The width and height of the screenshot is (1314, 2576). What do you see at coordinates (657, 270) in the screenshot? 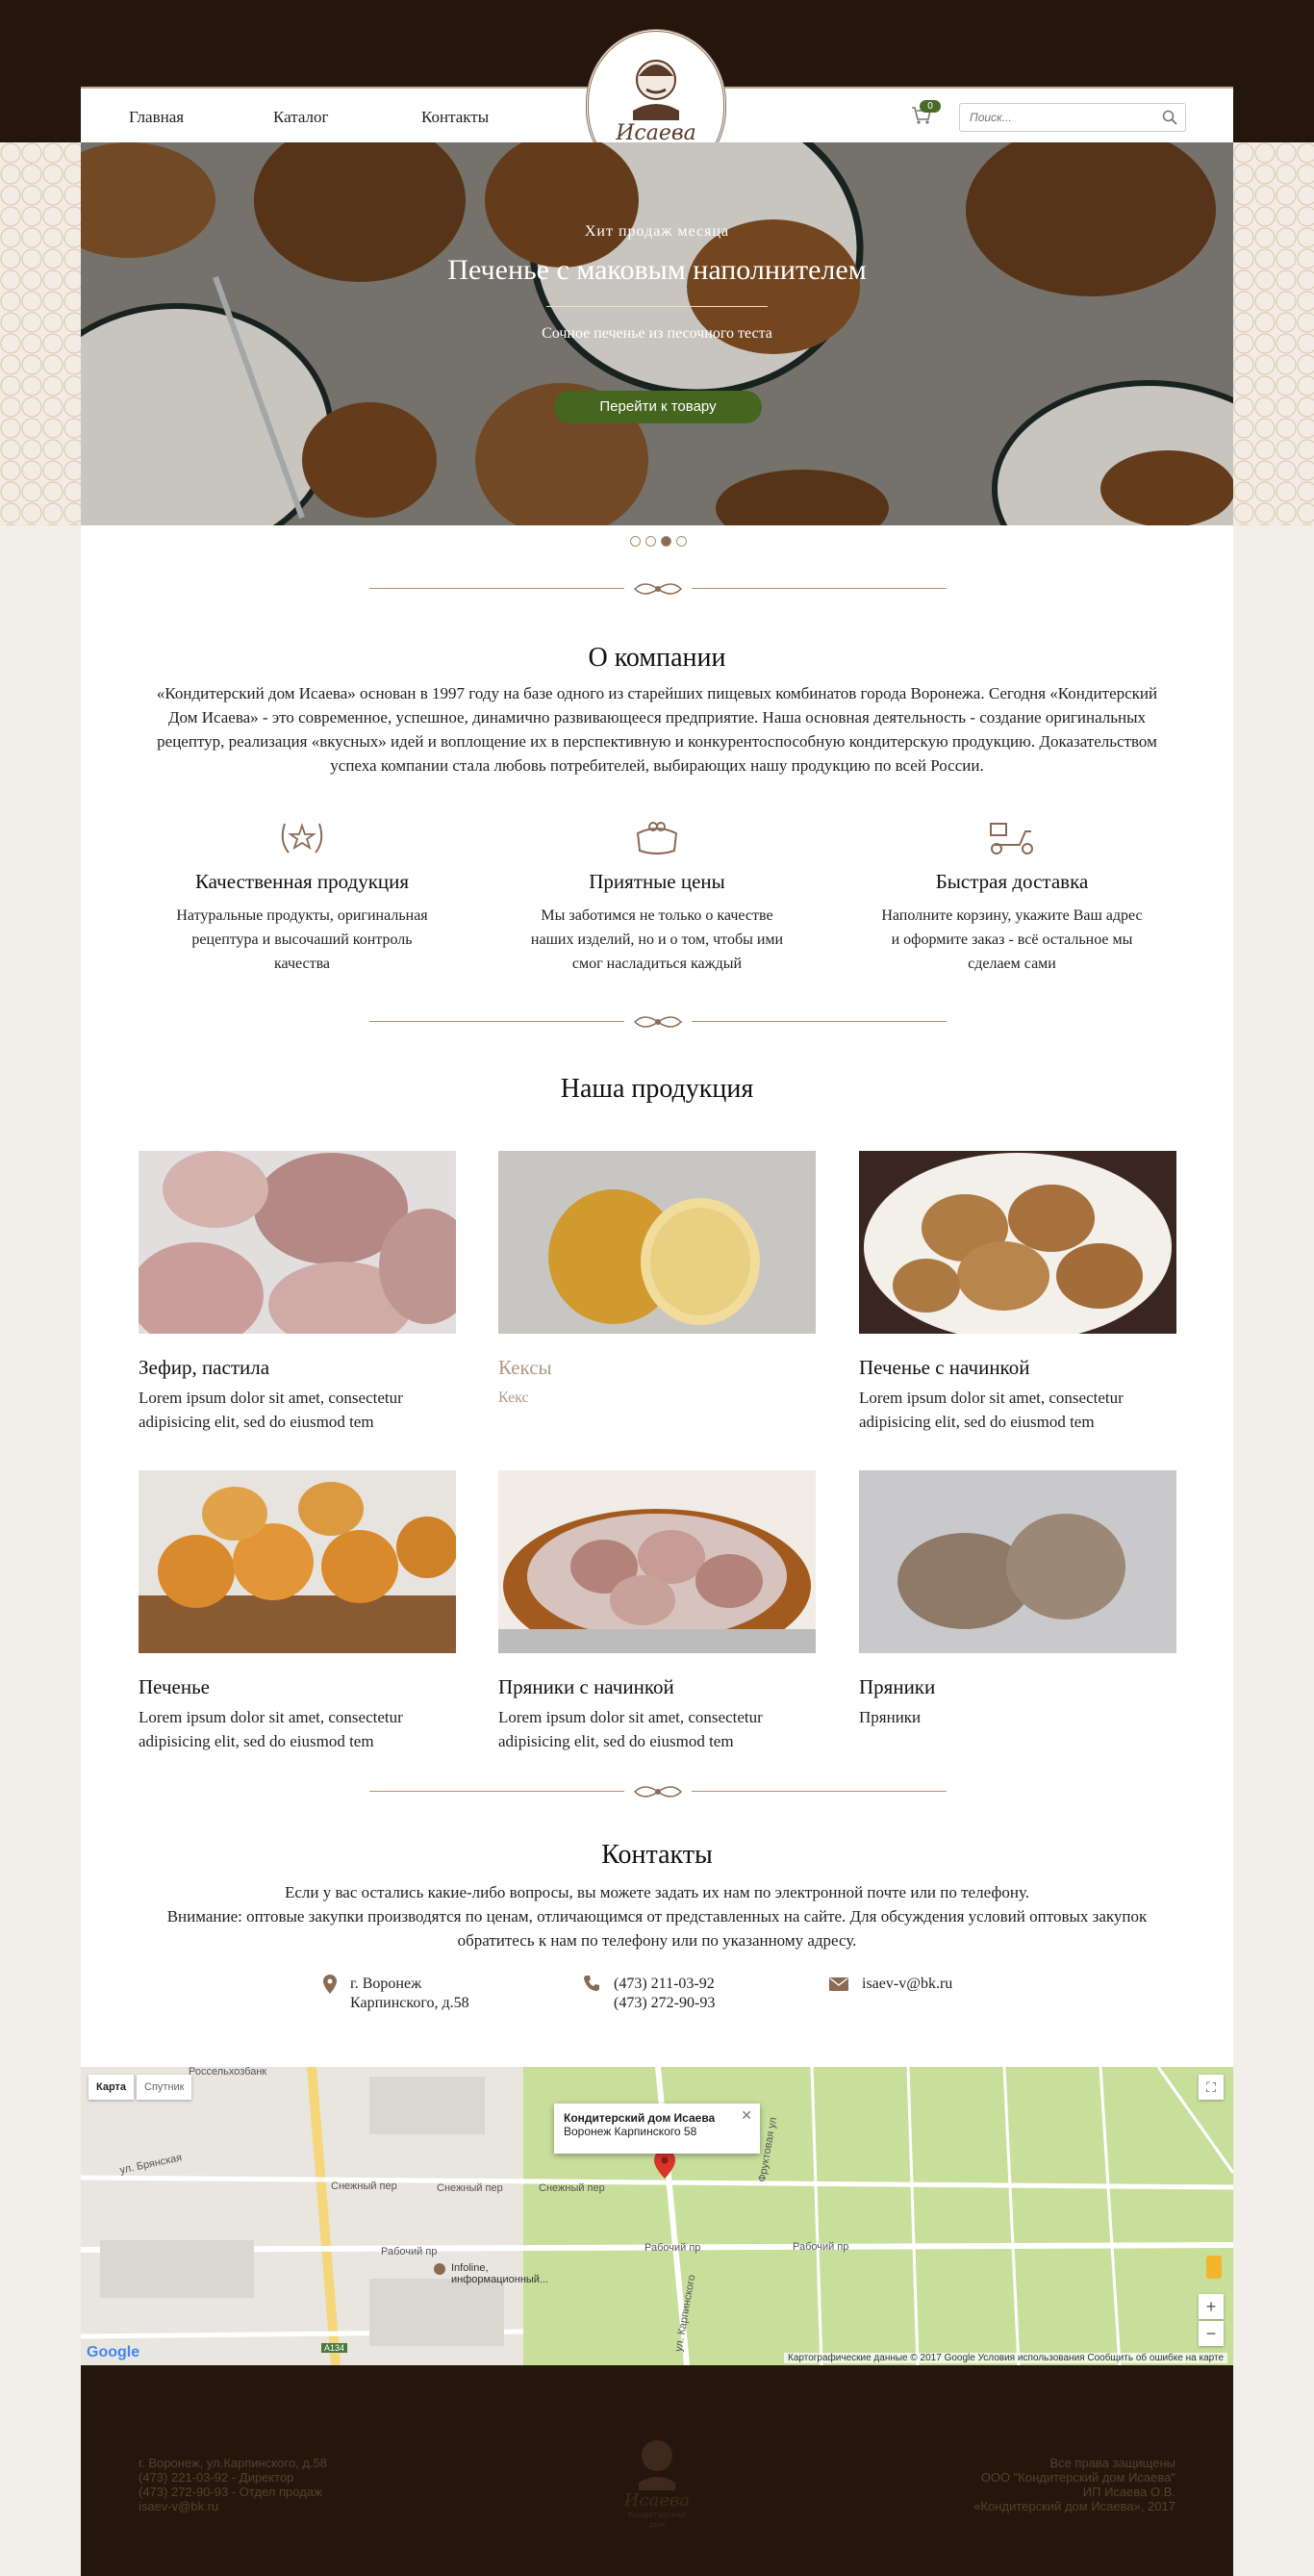
I see `hero-title: Печенье с маковым наполнителем` at bounding box center [657, 270].